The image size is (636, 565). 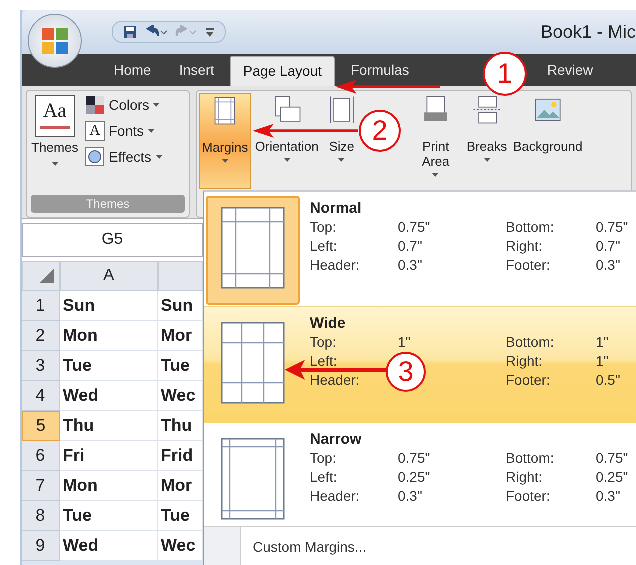 What do you see at coordinates (41, 306) in the screenshot?
I see `row-header: 1` at bounding box center [41, 306].